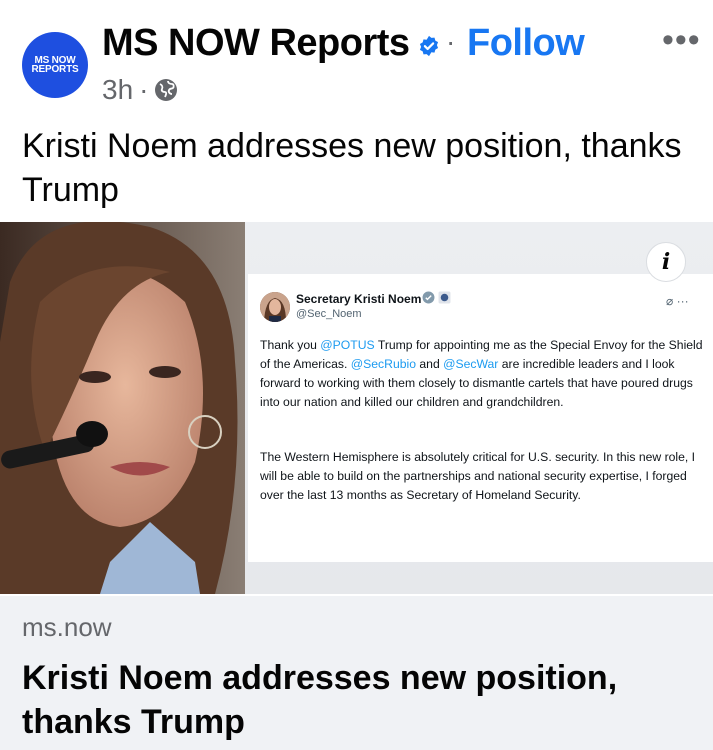 The image size is (713, 750). What do you see at coordinates (166, 90) in the screenshot?
I see `globe-icon` at bounding box center [166, 90].